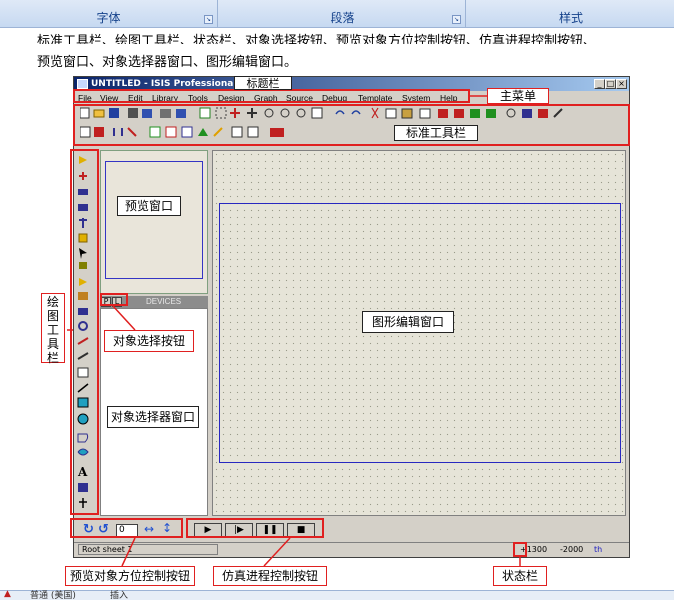  What do you see at coordinates (119, 594) in the screenshot?
I see `insert-mode-status: 插入` at bounding box center [119, 594].